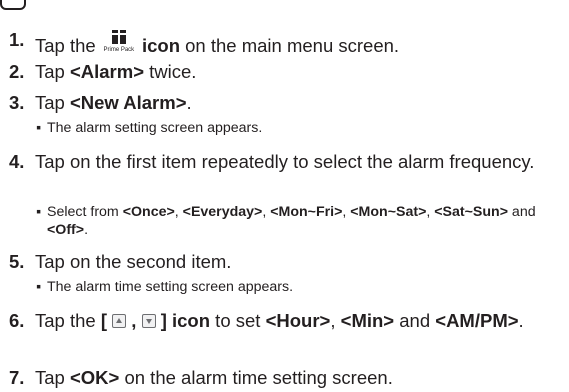 Image resolution: width=569 pixels, height=392 pixels. I want to click on step-text: Tap <Alarm> twice., so click(116, 71).